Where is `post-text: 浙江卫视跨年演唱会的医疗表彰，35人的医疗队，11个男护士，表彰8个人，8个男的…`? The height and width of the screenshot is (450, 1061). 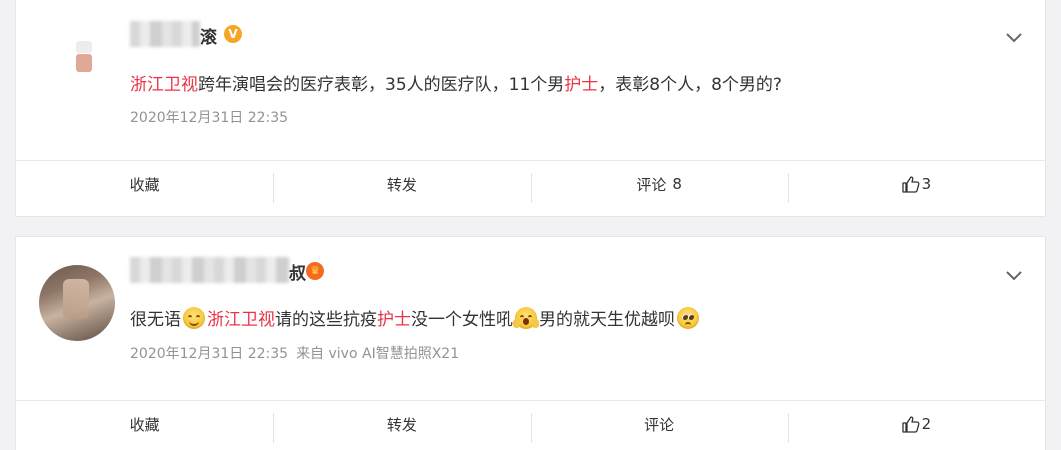 post-text: 浙江卫视跨年演唱会的医疗表彰，35人的医疗队，11个男护士，表彰8个人，8个男的… is located at coordinates (456, 82).